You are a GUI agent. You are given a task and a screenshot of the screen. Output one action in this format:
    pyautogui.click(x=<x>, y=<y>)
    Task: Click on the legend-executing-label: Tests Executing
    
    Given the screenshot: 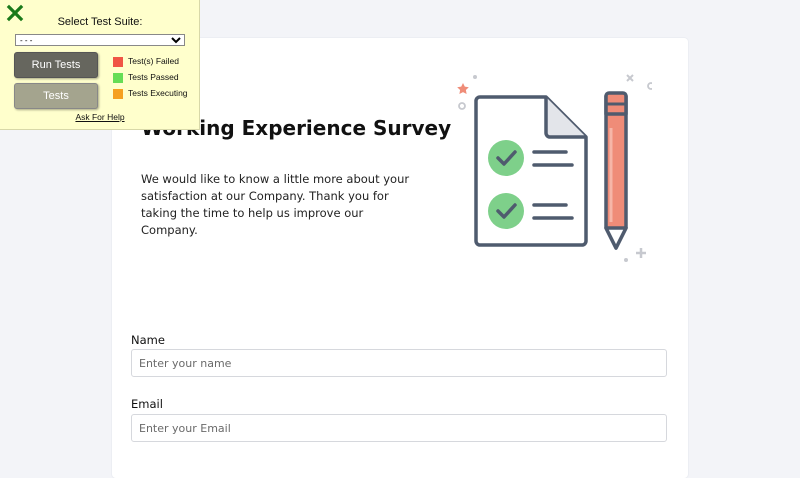 What is the action you would take?
    pyautogui.click(x=158, y=93)
    